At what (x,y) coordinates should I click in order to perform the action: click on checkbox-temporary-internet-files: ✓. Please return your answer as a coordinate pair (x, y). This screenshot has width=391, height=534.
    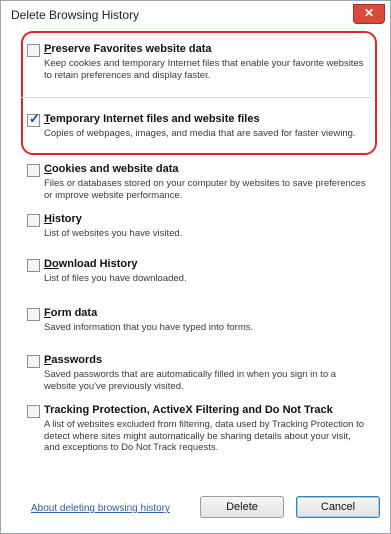
    Looking at the image, I should click on (33, 119).